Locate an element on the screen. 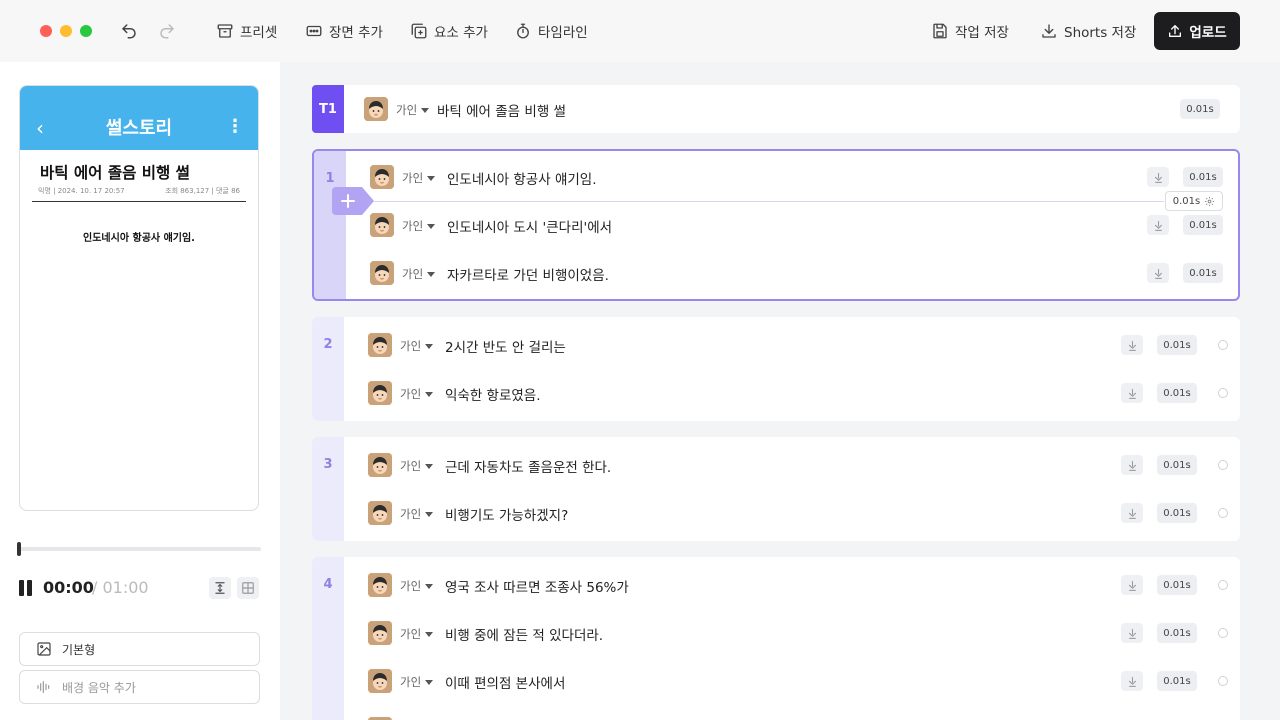 The width and height of the screenshot is (1280, 720). scene-icon is located at coordinates (314, 31).